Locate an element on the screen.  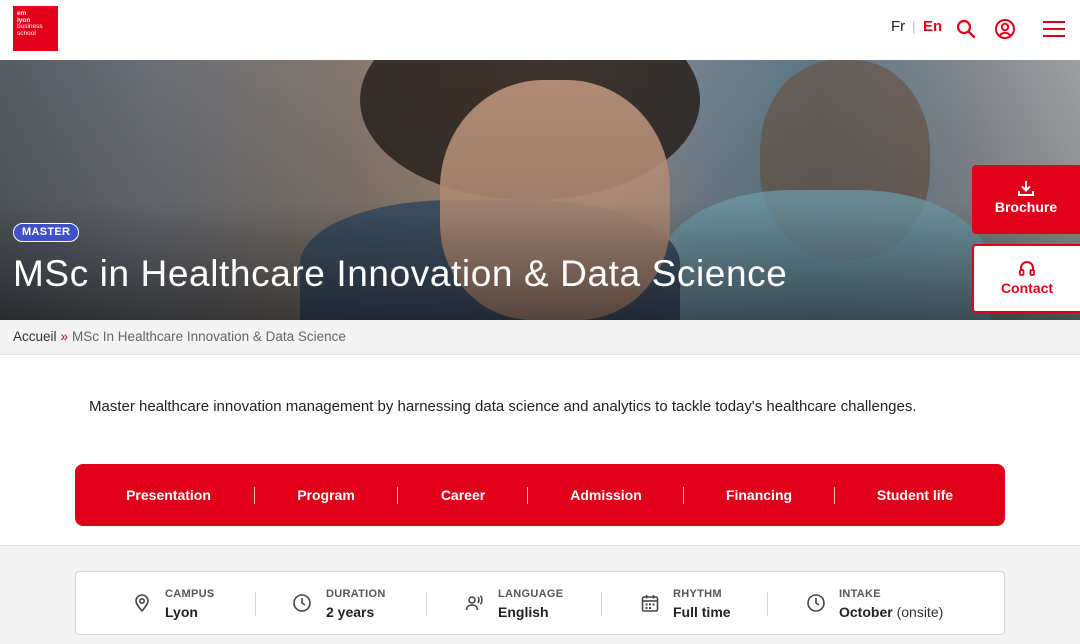
menu-icon is located at coordinates (1054, 29).